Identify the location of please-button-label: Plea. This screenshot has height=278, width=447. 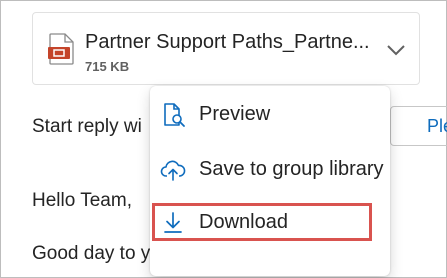
(437, 126).